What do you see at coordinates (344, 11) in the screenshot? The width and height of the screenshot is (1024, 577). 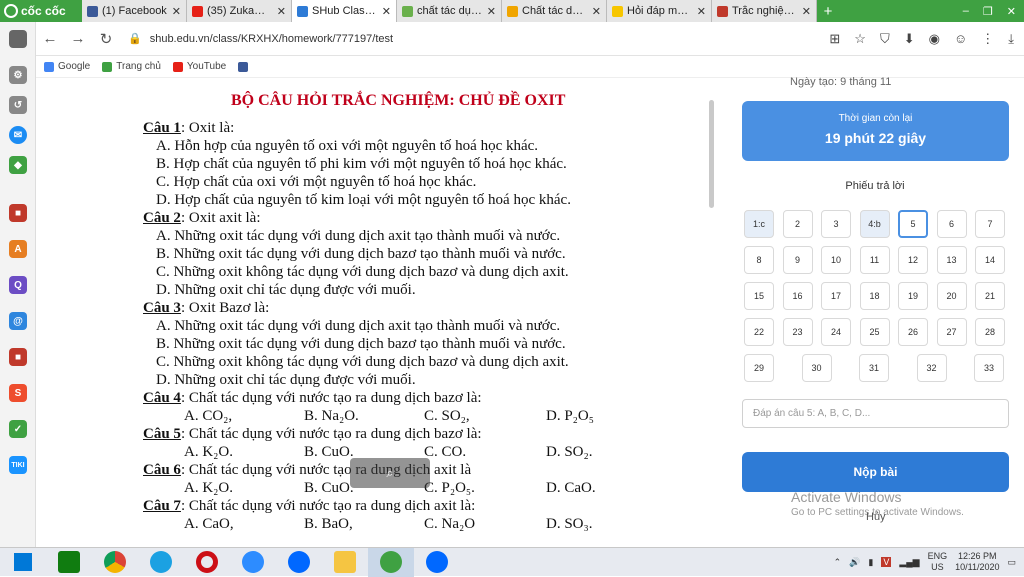 I see `browser-tab: SHub Classroom ✕` at bounding box center [344, 11].